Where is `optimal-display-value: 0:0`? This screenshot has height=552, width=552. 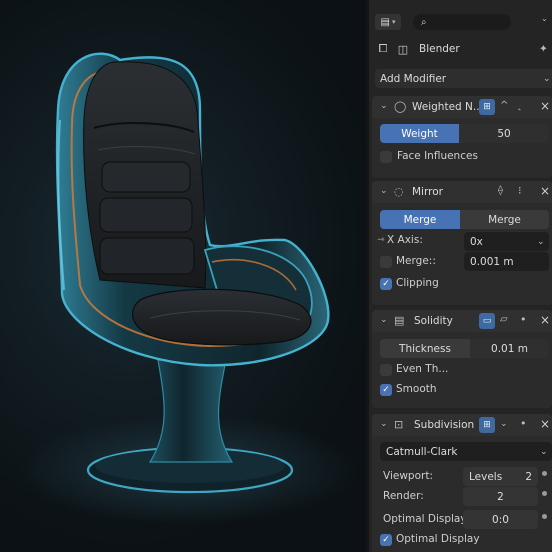 optimal-display-value: 0:0 is located at coordinates (500, 519).